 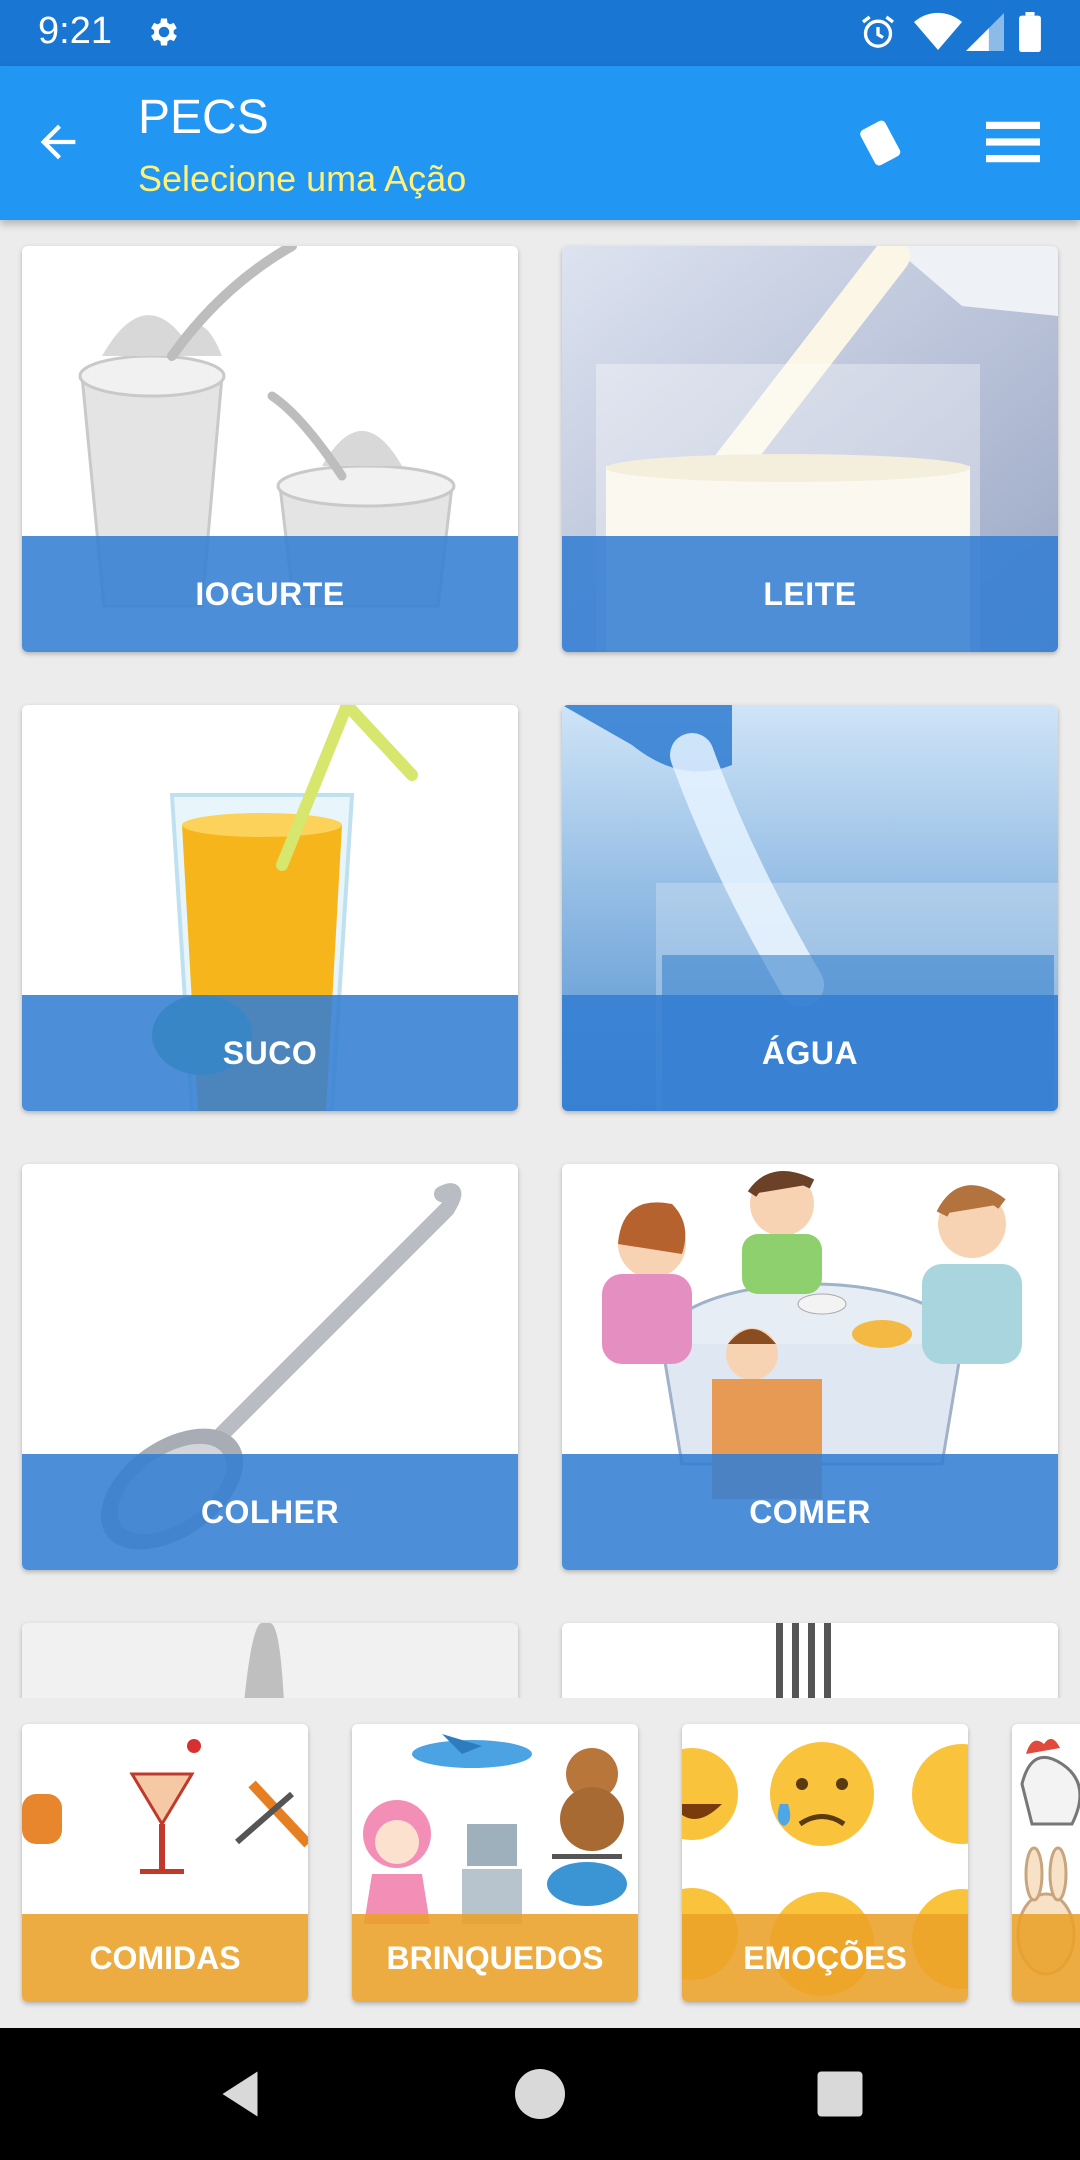 I want to click on card-comer: COMER, so click(x=810, y=1367).